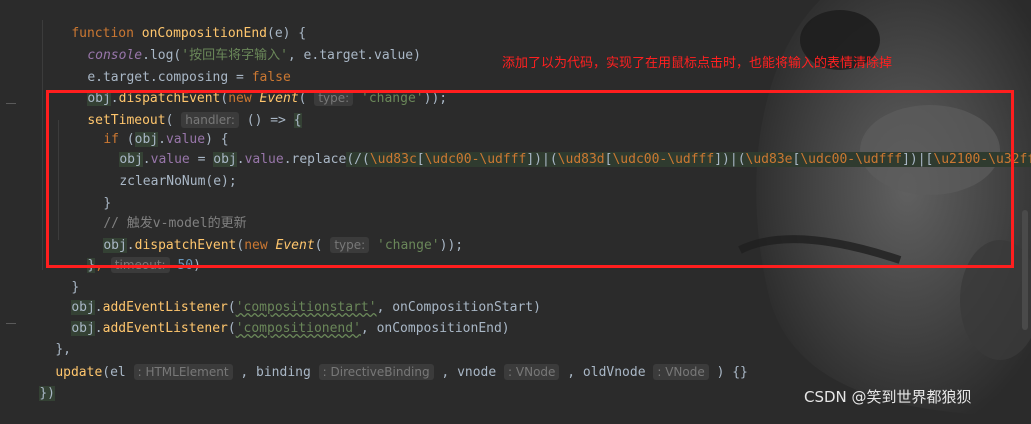 This screenshot has height=424, width=1031. Describe the element at coordinates (231, 328) in the screenshot. I see `code-text: (` at that location.